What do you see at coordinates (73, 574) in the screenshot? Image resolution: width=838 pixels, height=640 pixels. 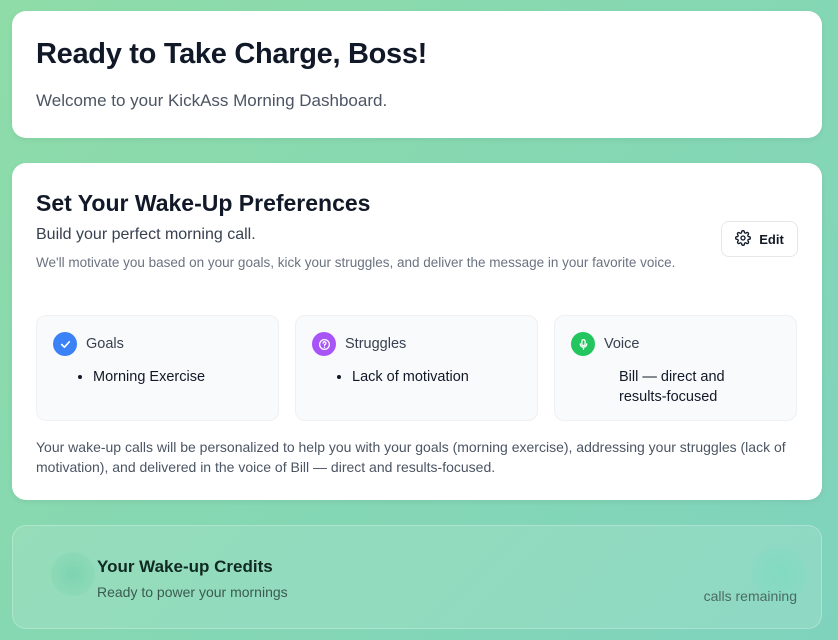 I see `decorative-glow` at bounding box center [73, 574].